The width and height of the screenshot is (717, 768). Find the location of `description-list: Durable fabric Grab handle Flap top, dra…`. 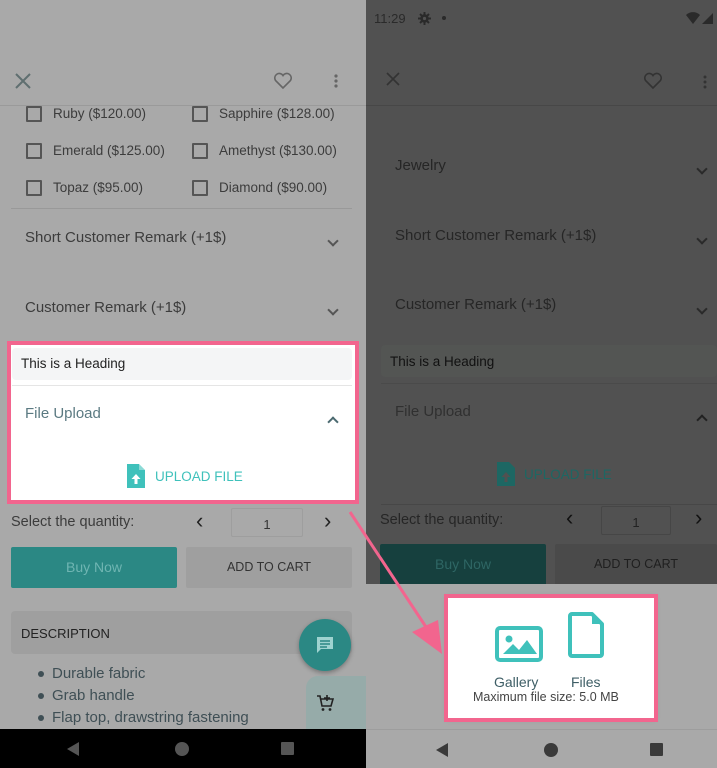

description-list: Durable fabric Grab handle Flap top, dra… is located at coordinates (143, 698).